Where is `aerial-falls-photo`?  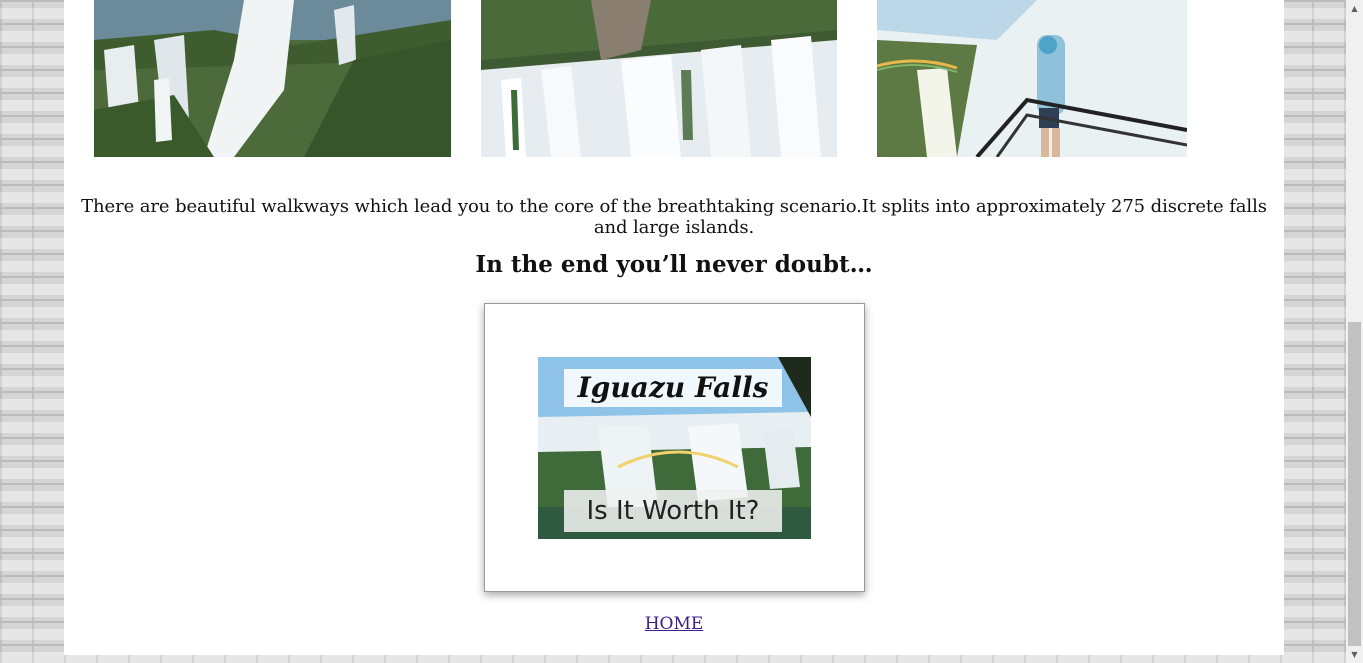
aerial-falls-photo is located at coordinates (272, 78).